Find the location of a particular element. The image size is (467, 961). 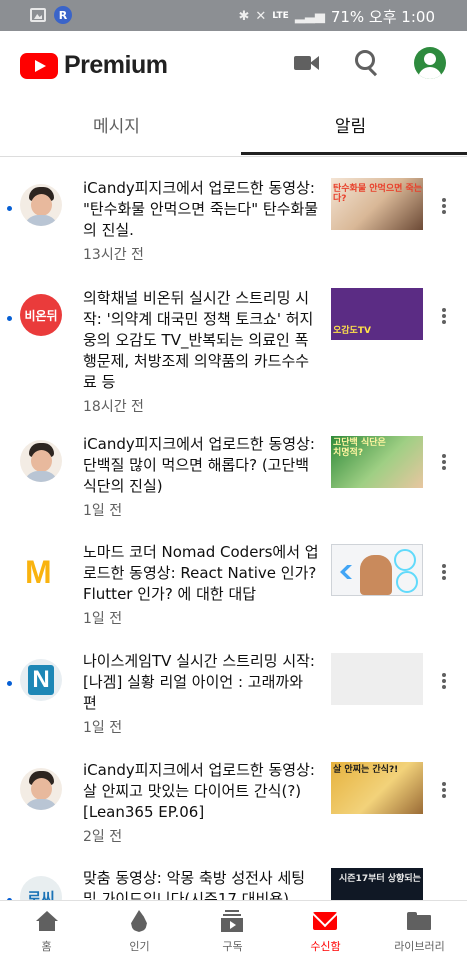

notification-time: 13시간 전 is located at coordinates (113, 255).